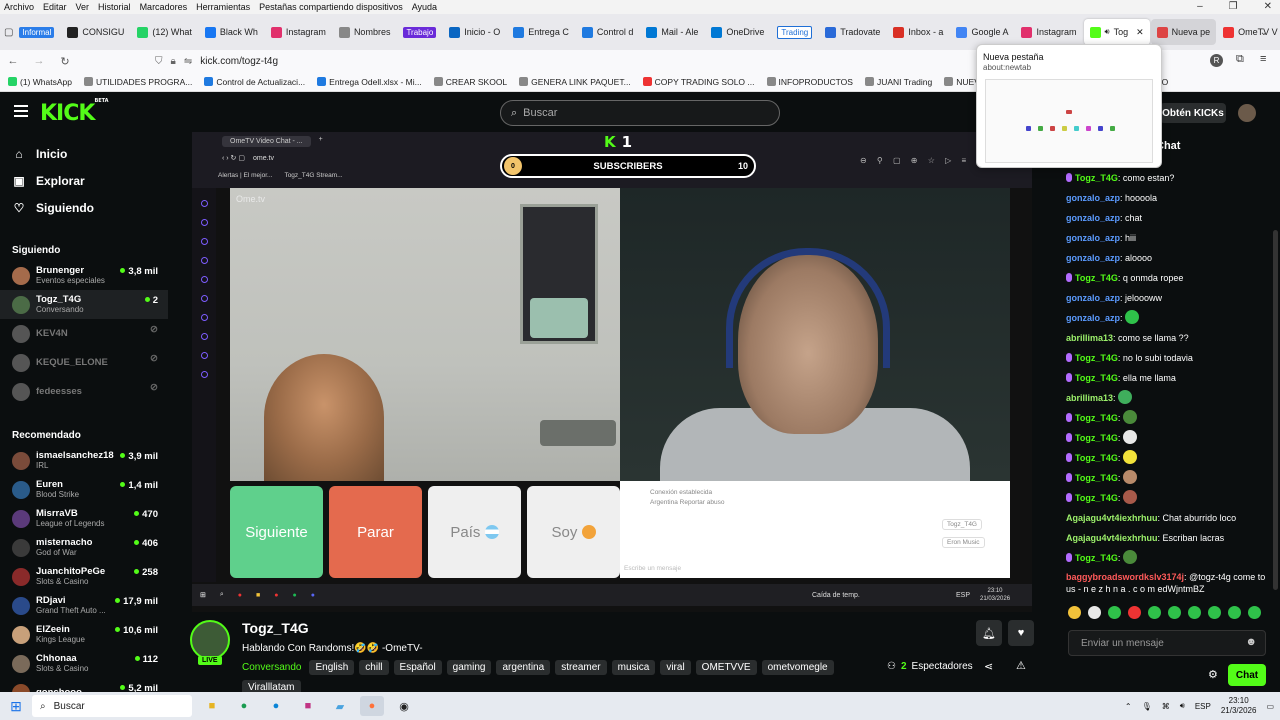 The width and height of the screenshot is (1280, 720). Describe the element at coordinates (1107, 32) in the screenshot. I see `speaker-icon: 🔊︎` at that location.